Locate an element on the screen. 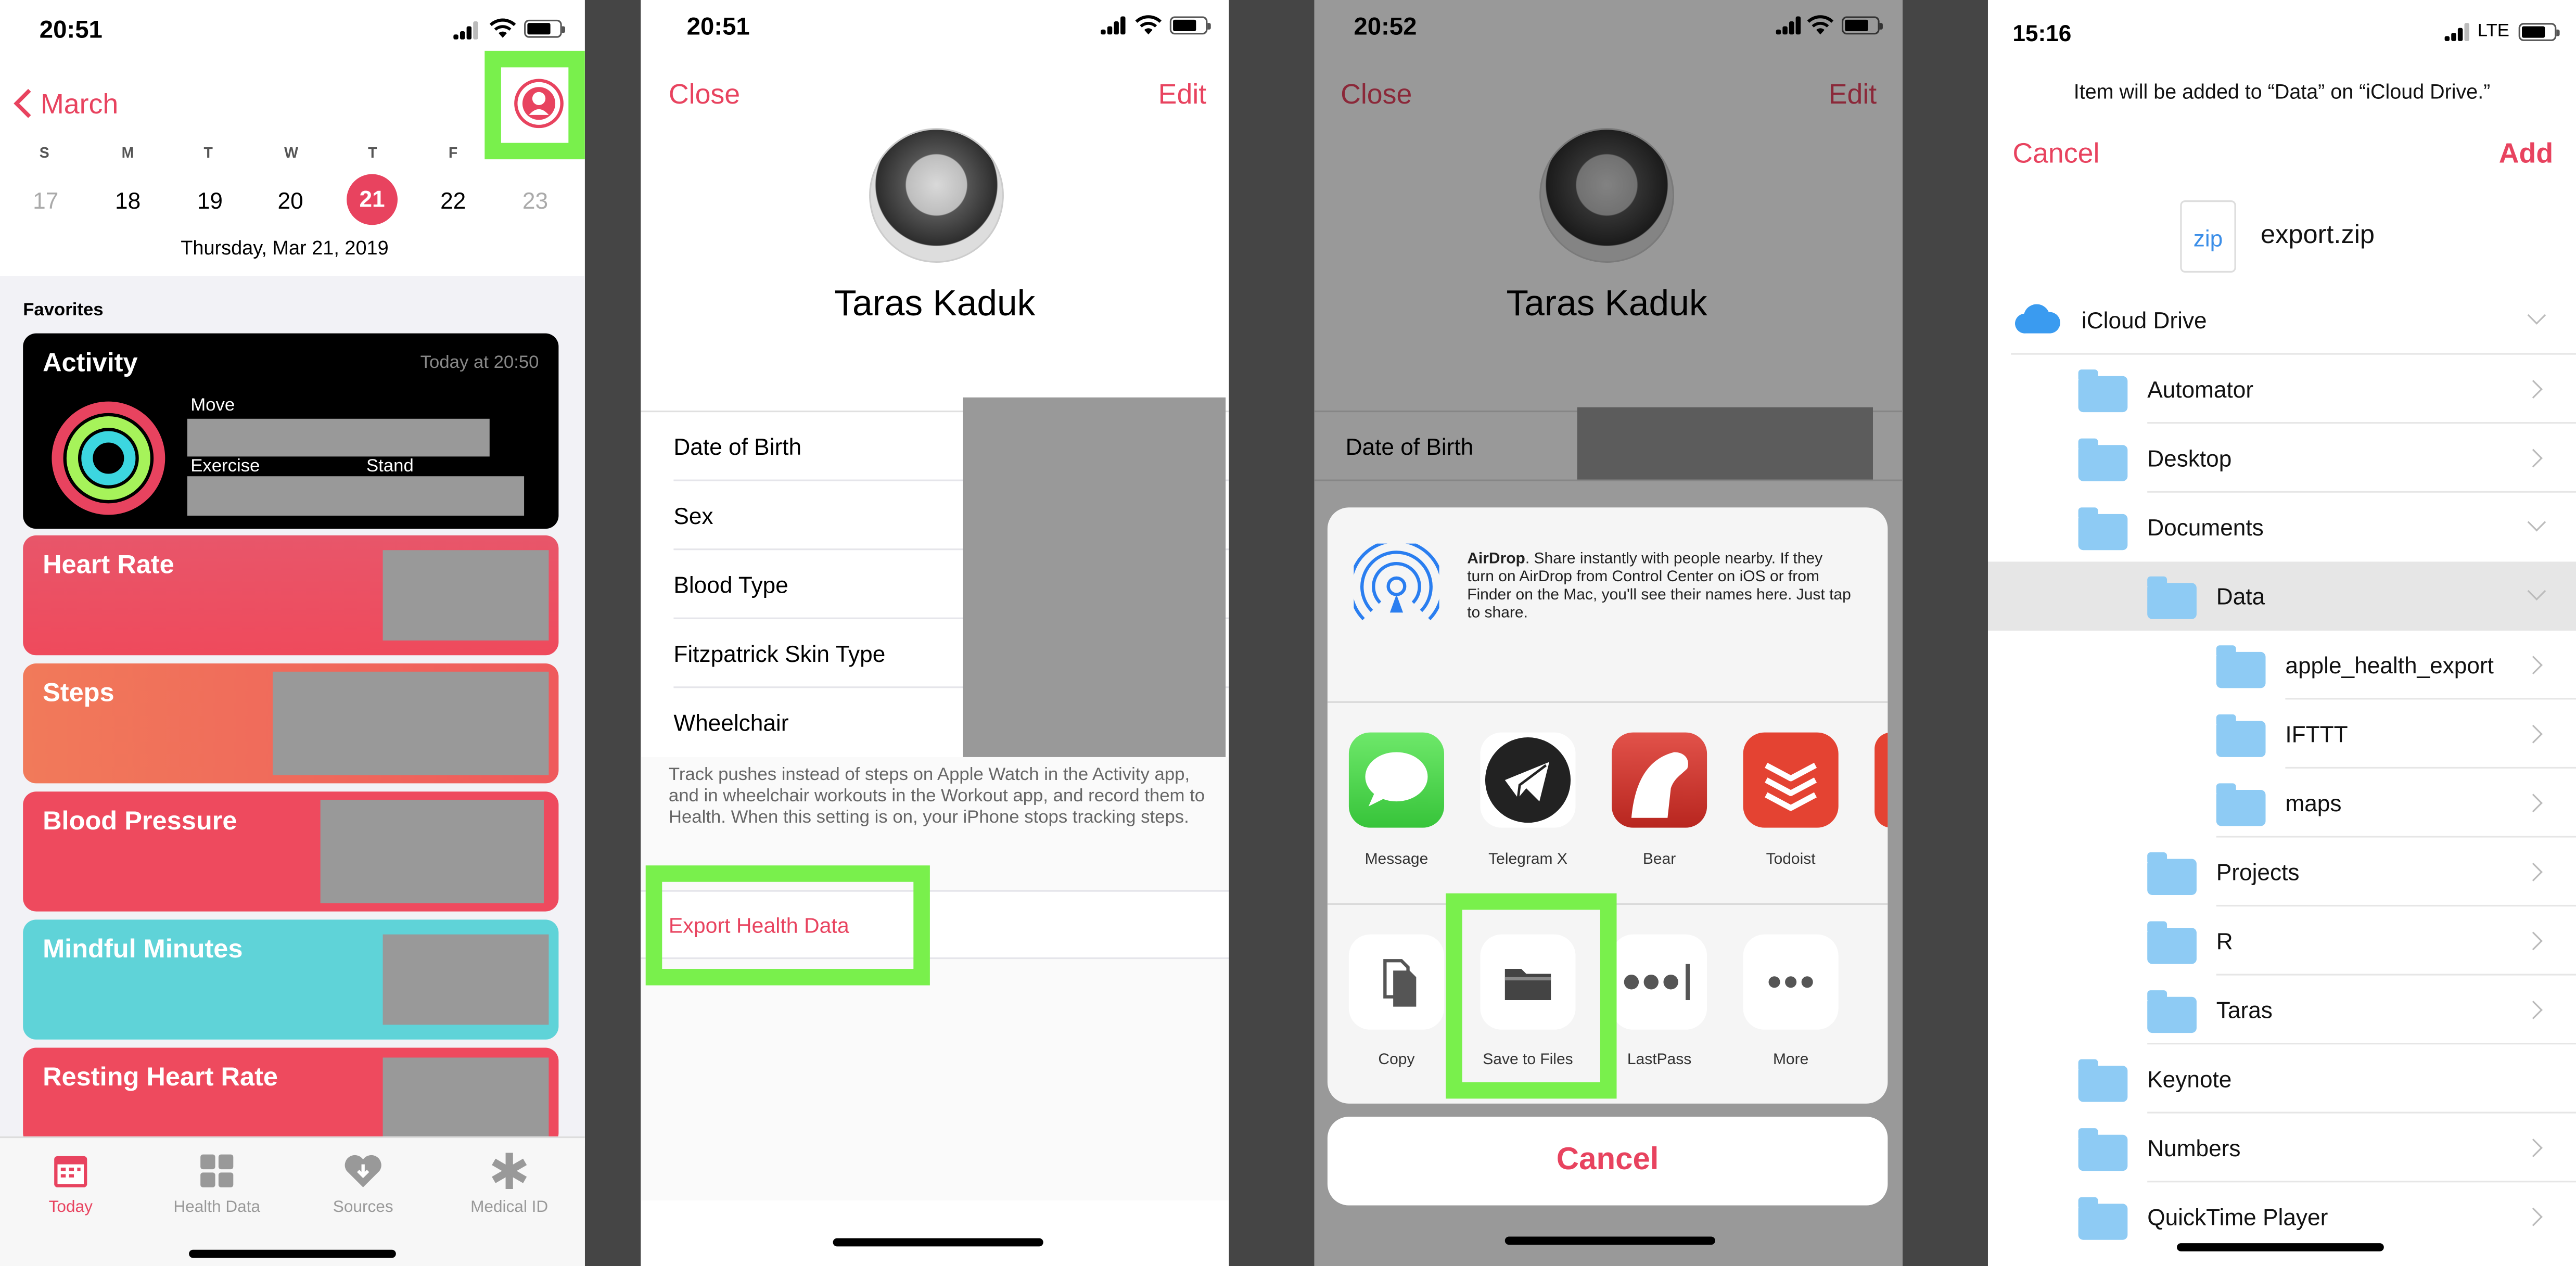 The height and width of the screenshot is (1266, 2576). row-label: Sex is located at coordinates (693, 515).